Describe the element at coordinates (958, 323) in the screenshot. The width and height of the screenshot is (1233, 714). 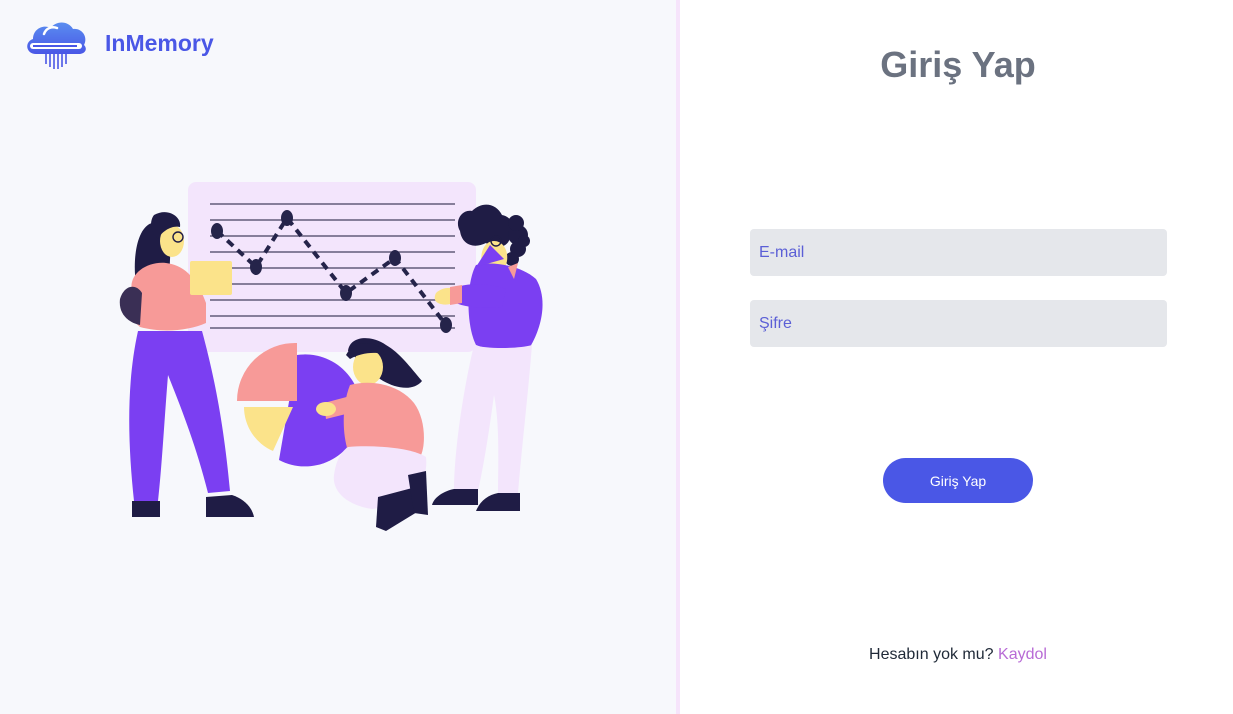
I see `password-field` at that location.